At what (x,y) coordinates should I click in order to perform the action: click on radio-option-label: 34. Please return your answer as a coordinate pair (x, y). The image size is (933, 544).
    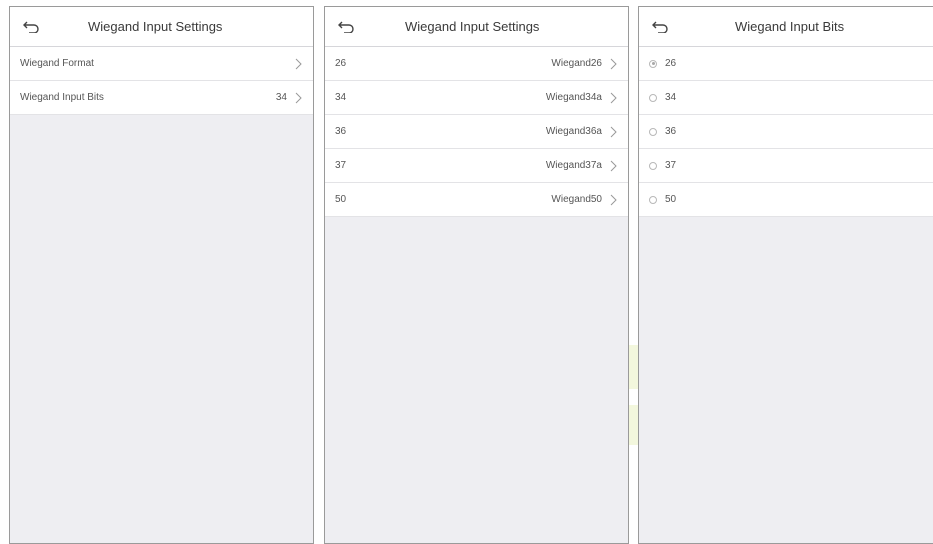
    Looking at the image, I should click on (671, 97).